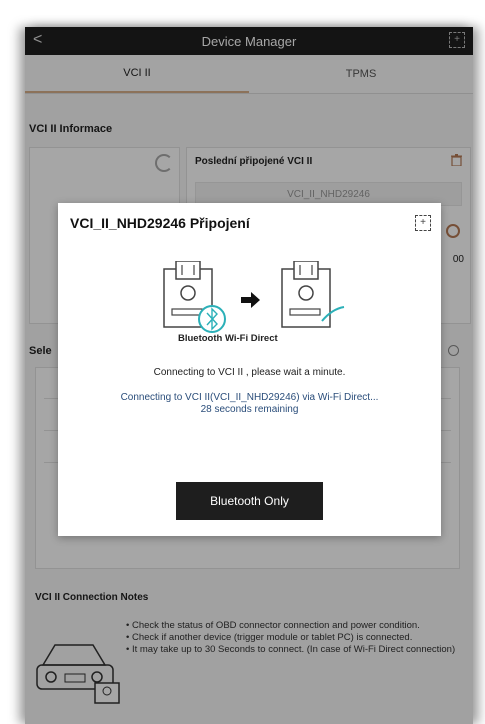 This screenshot has height=724, width=485. Describe the element at coordinates (160, 223) in the screenshot. I see `dialog-title: VCI_II_NHD29246 Připojení` at that location.